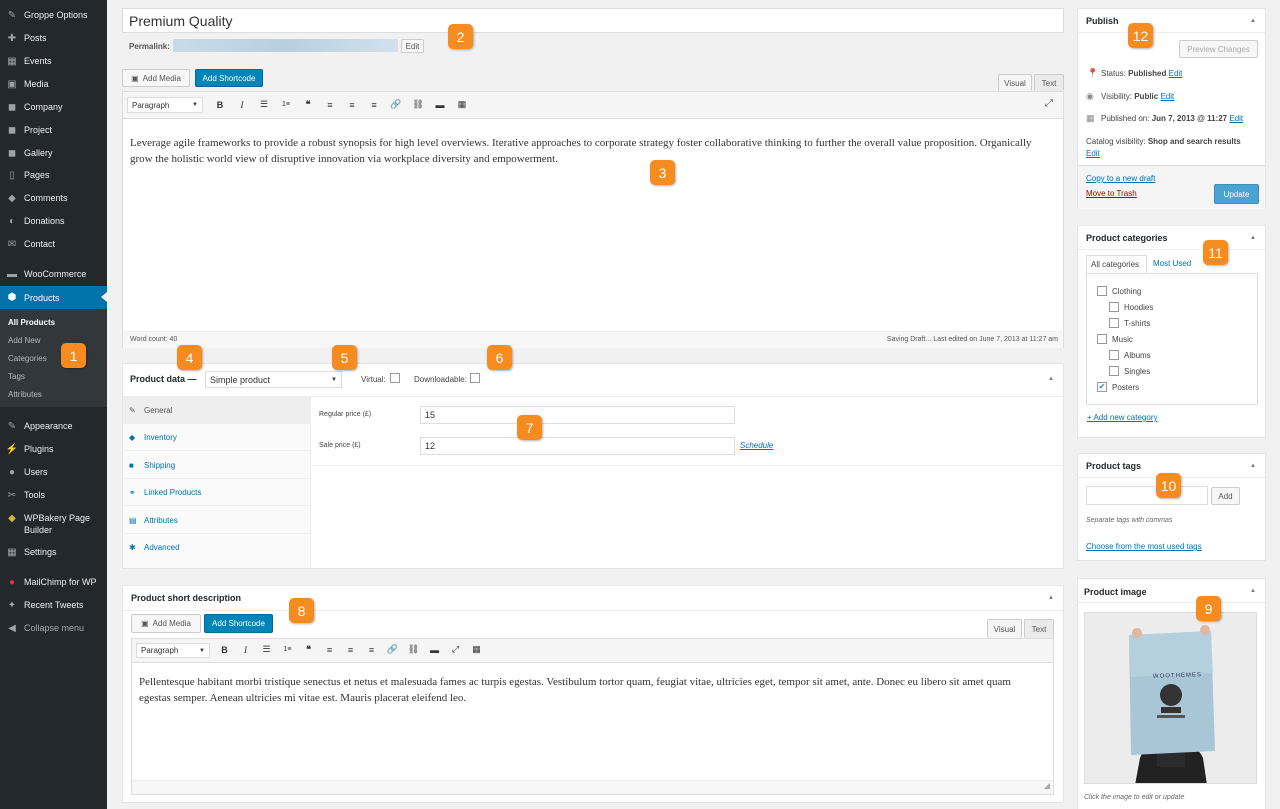  What do you see at coordinates (165, 105) in the screenshot?
I see `format-select: Paragraph ▼` at bounding box center [165, 105].